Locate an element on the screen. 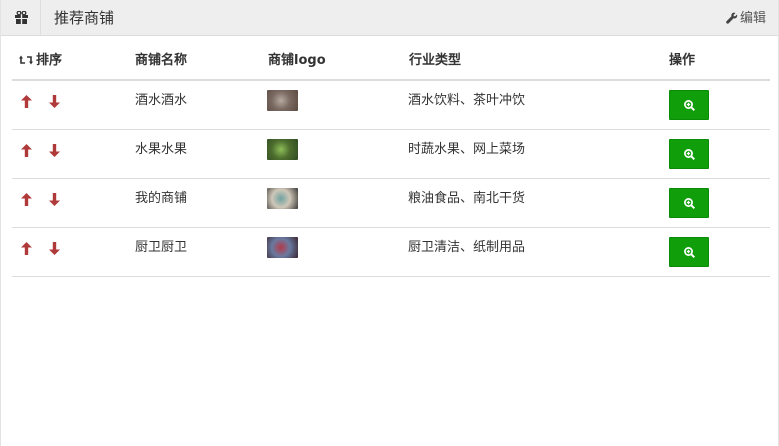 Image resolution: width=779 pixels, height=446 pixels. table-row: 厨卫厨卫 厨卫清洁、纸制用品 is located at coordinates (391, 252).